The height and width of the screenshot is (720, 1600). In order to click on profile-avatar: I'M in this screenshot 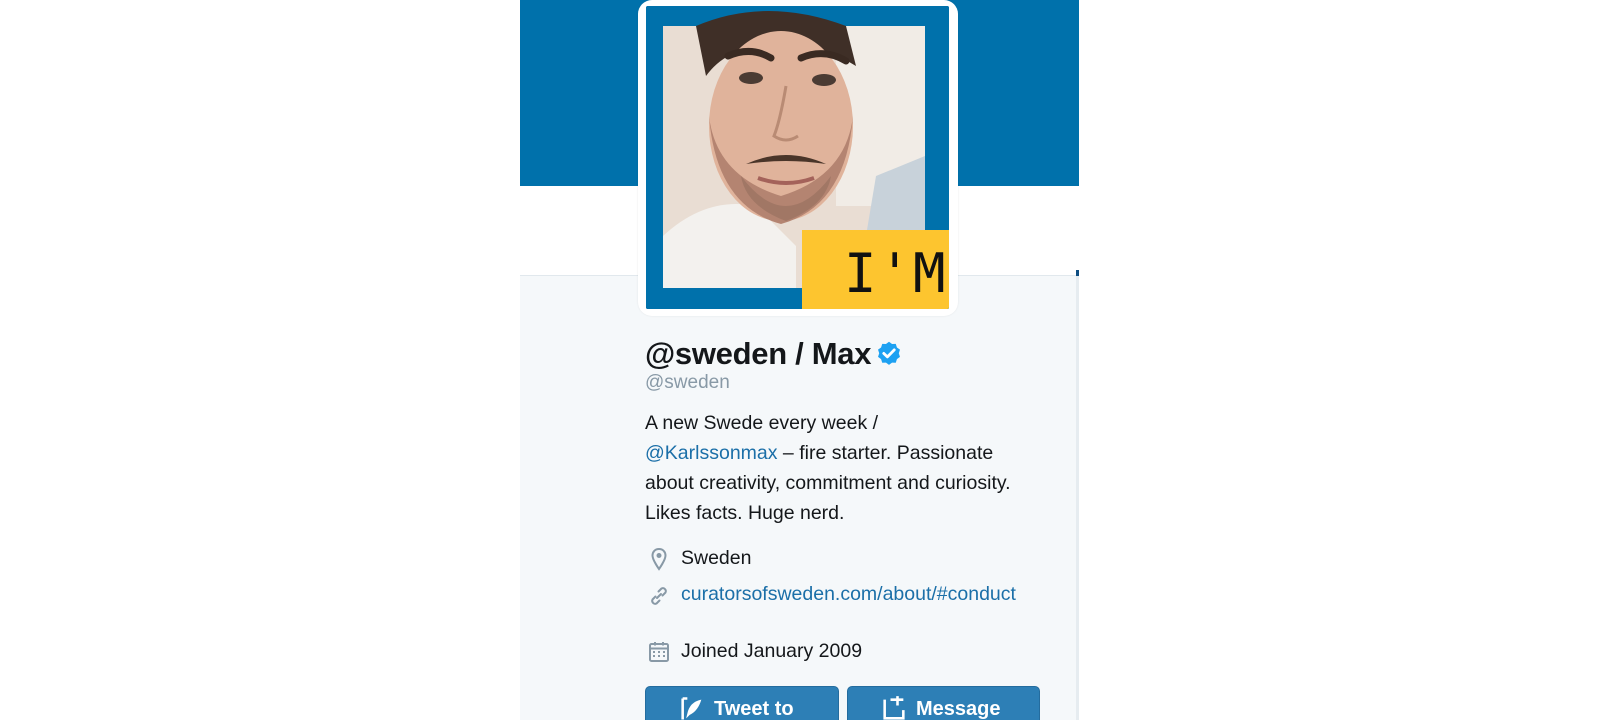, I will do `click(798, 158)`.